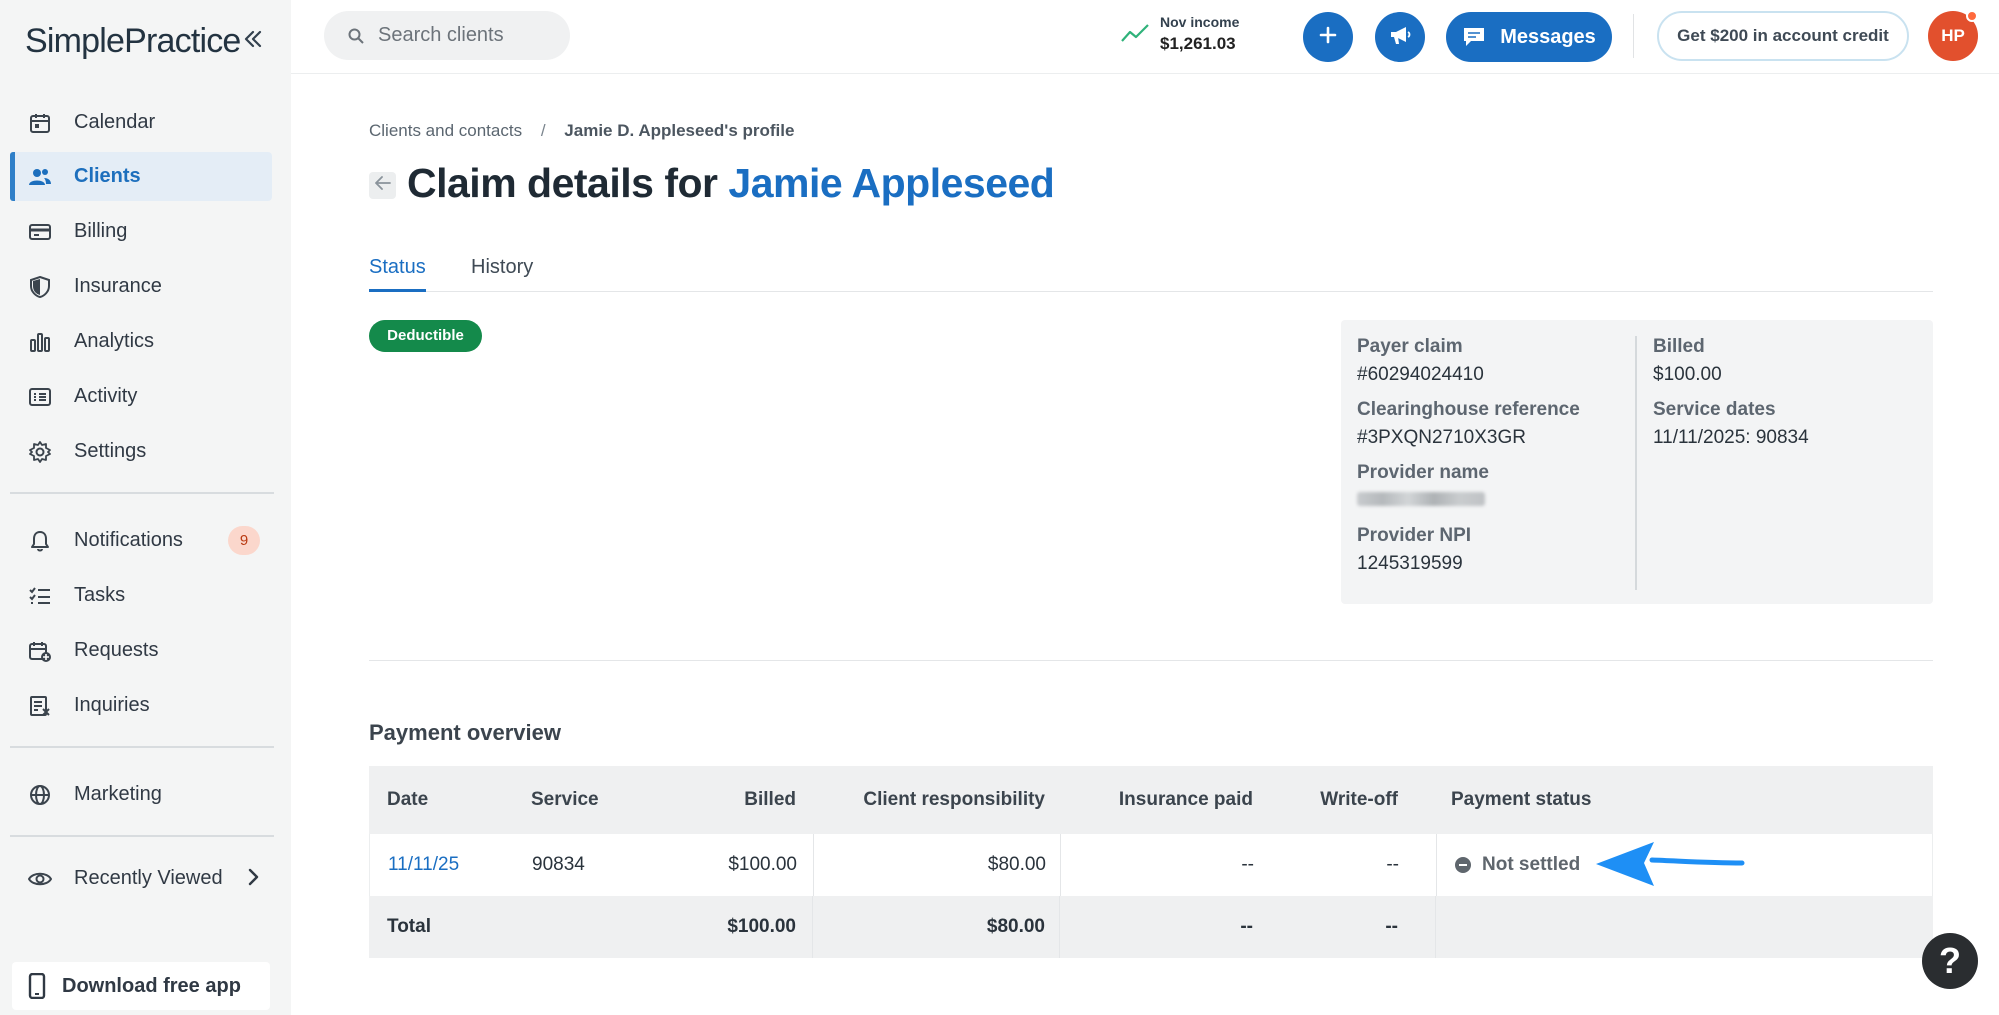 The height and width of the screenshot is (1015, 1999). What do you see at coordinates (141, 878) in the screenshot?
I see `sidebar-item-recently-viewed: Recently Viewed` at bounding box center [141, 878].